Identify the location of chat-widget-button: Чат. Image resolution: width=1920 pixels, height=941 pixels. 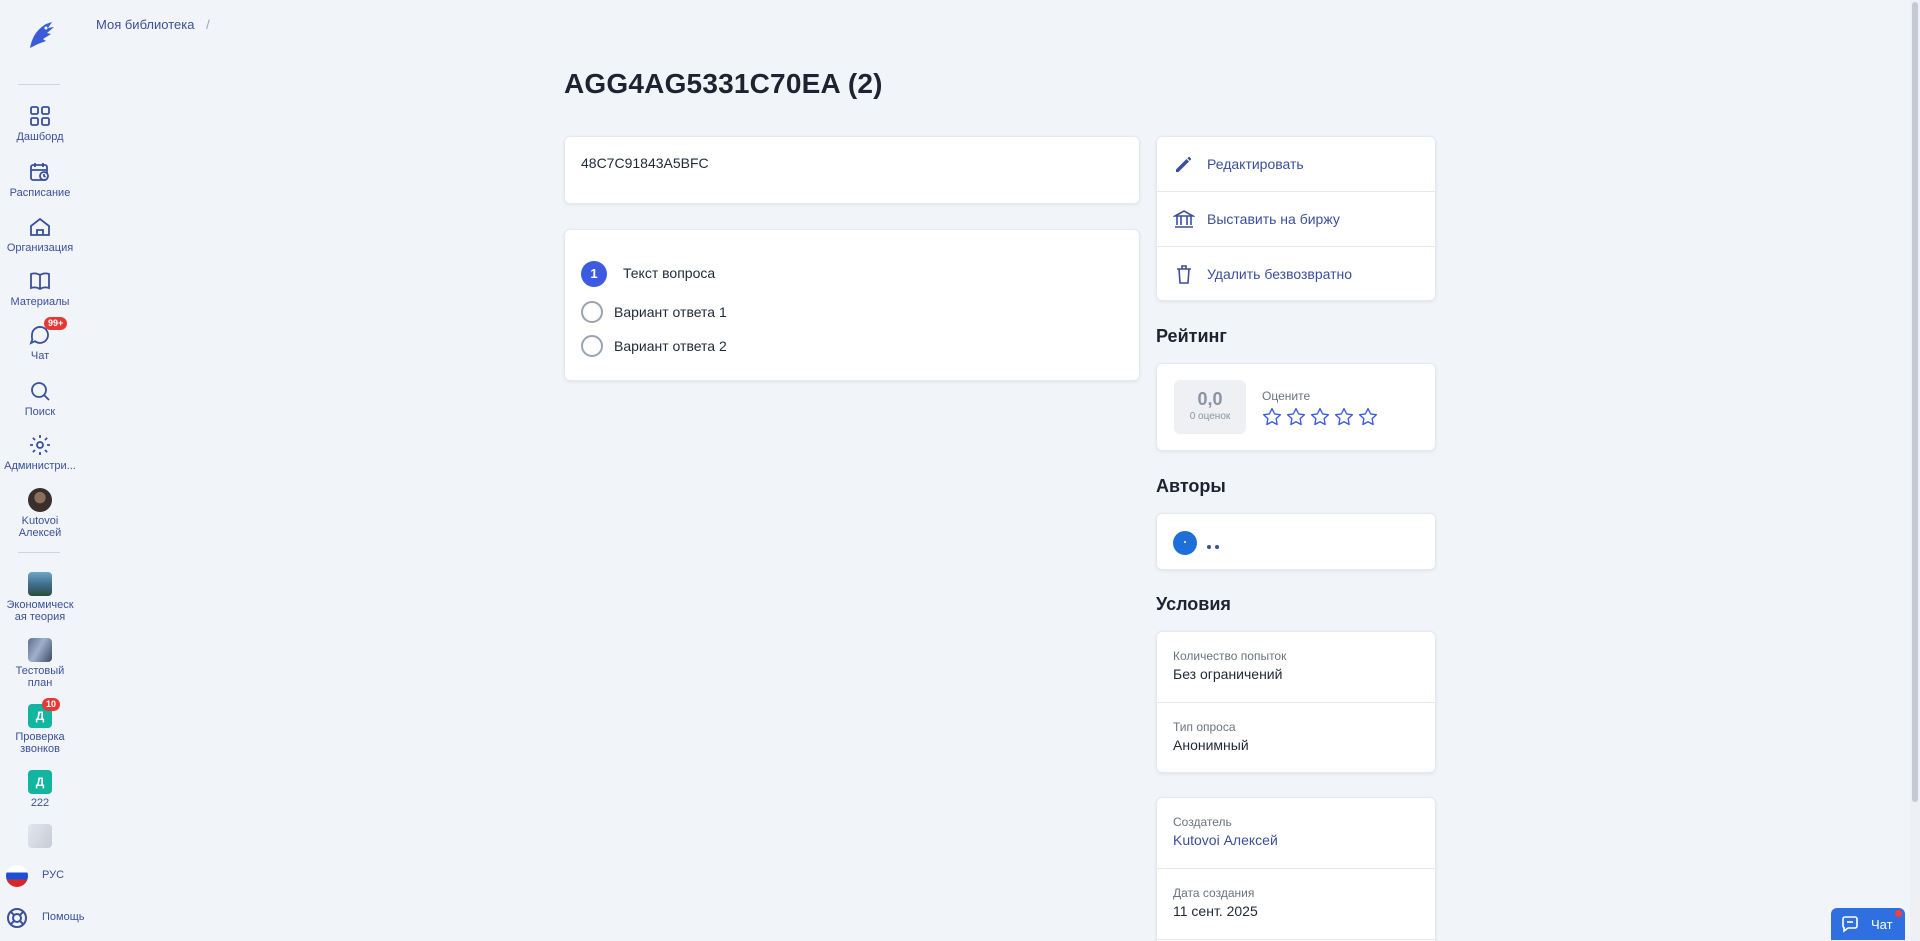
(1868, 924).